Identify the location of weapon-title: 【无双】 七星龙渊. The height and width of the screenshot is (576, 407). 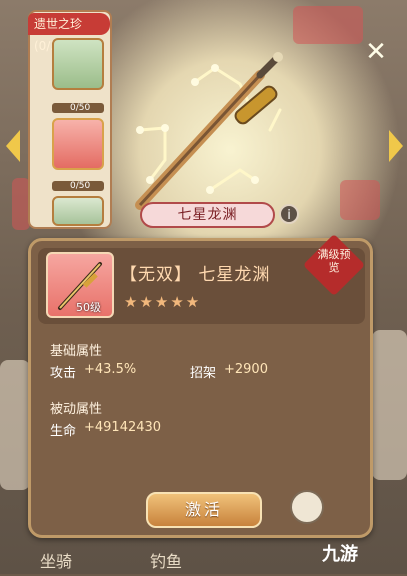
(195, 272).